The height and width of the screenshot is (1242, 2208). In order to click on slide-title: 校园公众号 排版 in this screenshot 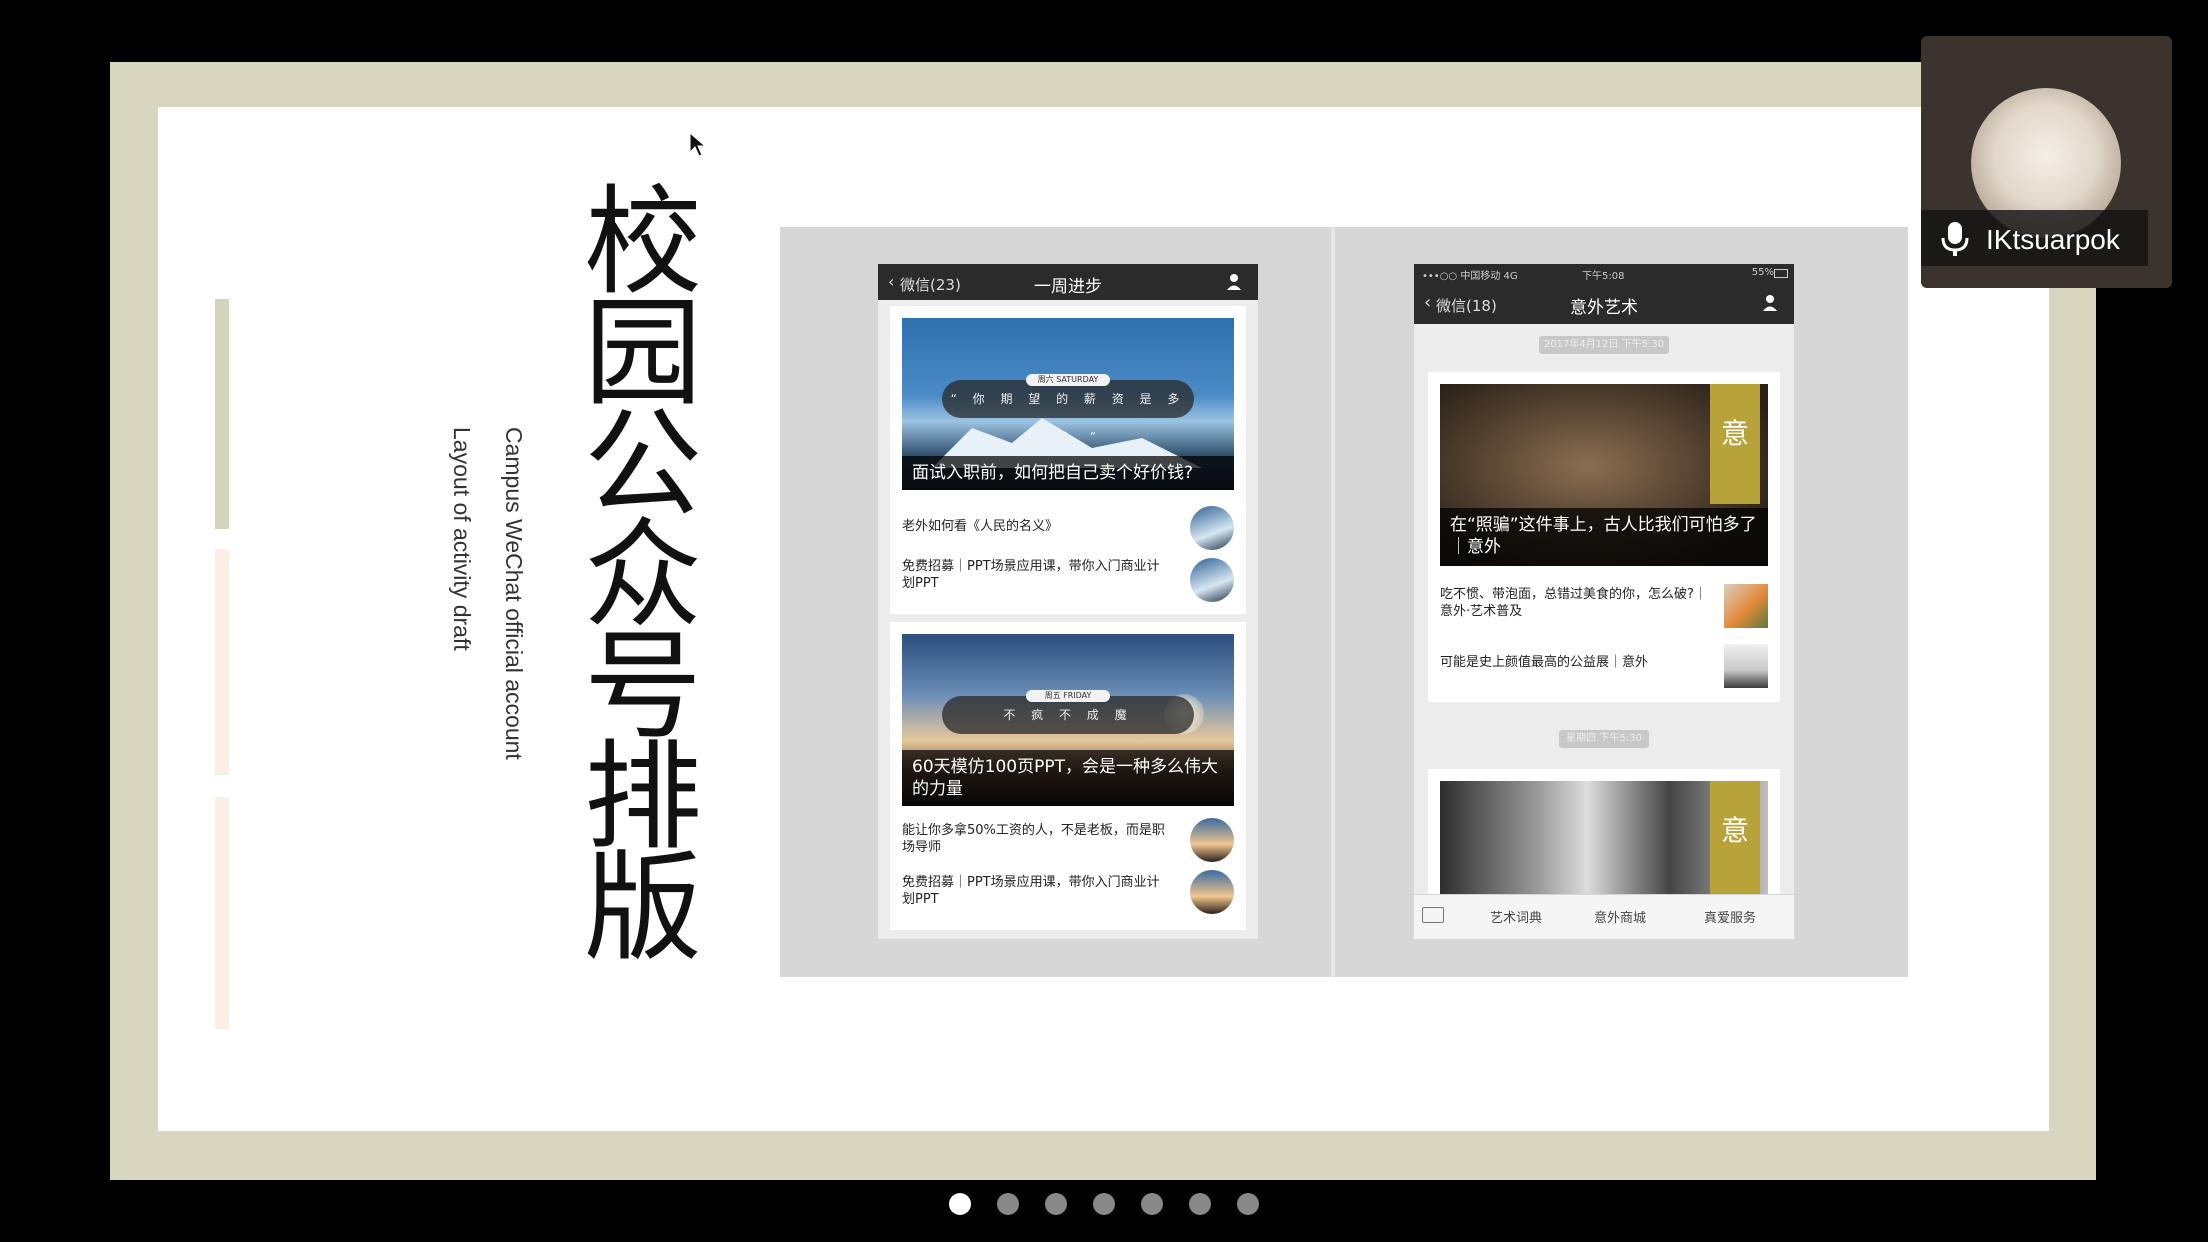, I will do `click(642, 575)`.